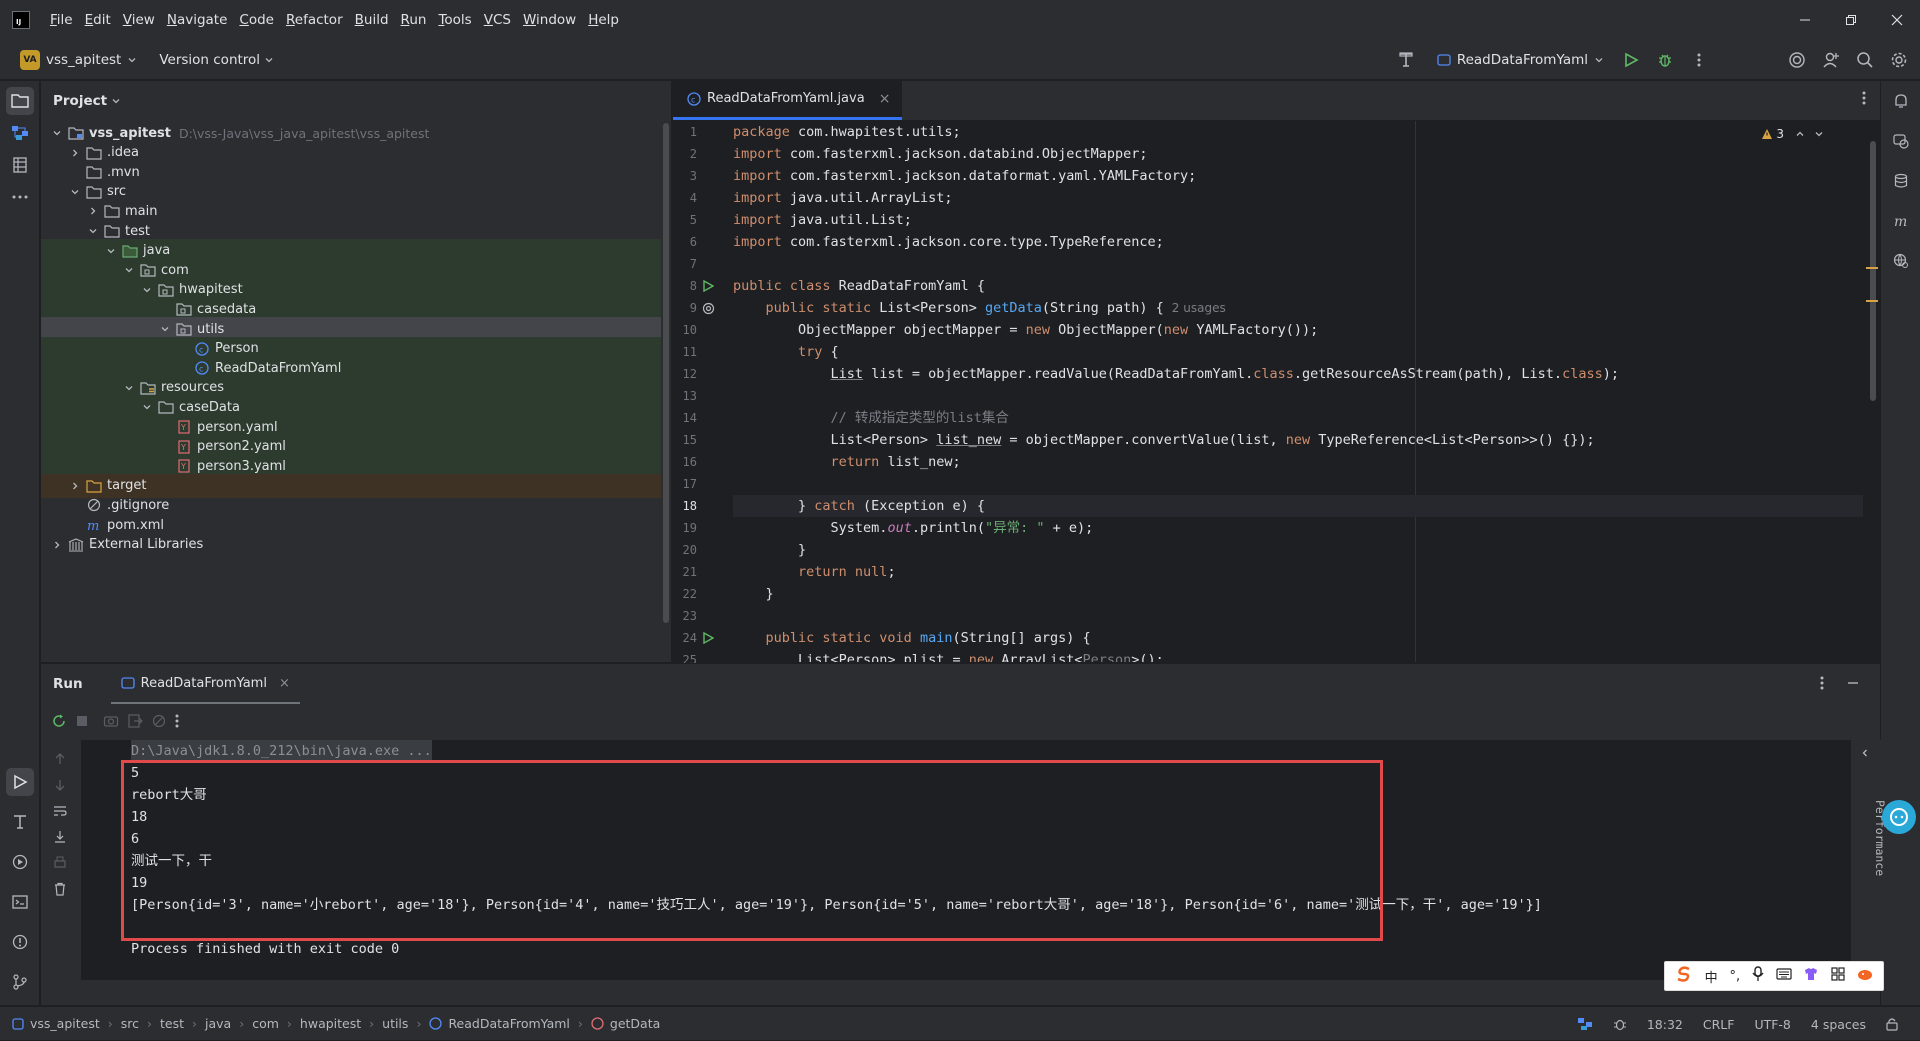  Describe the element at coordinates (135, 721) in the screenshot. I see `exit-icon` at that location.